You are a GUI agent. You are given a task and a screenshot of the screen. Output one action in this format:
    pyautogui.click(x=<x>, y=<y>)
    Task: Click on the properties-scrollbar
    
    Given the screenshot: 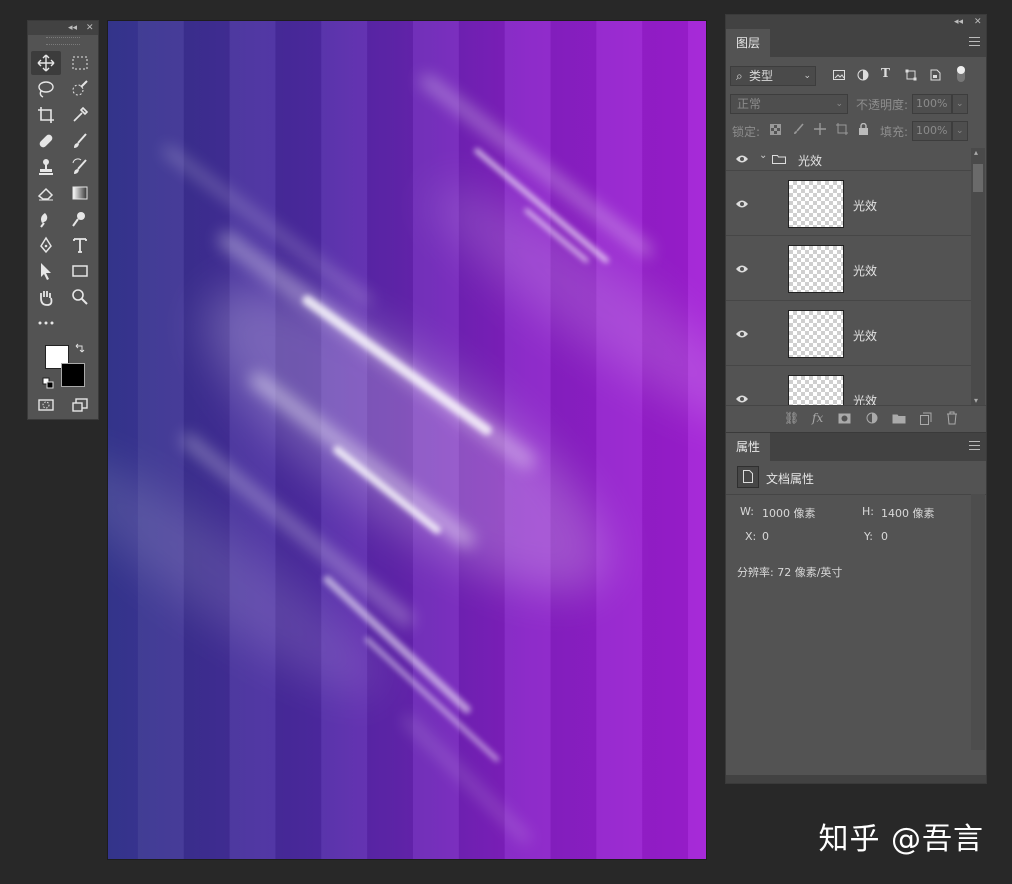 What is the action you would take?
    pyautogui.click(x=978, y=622)
    